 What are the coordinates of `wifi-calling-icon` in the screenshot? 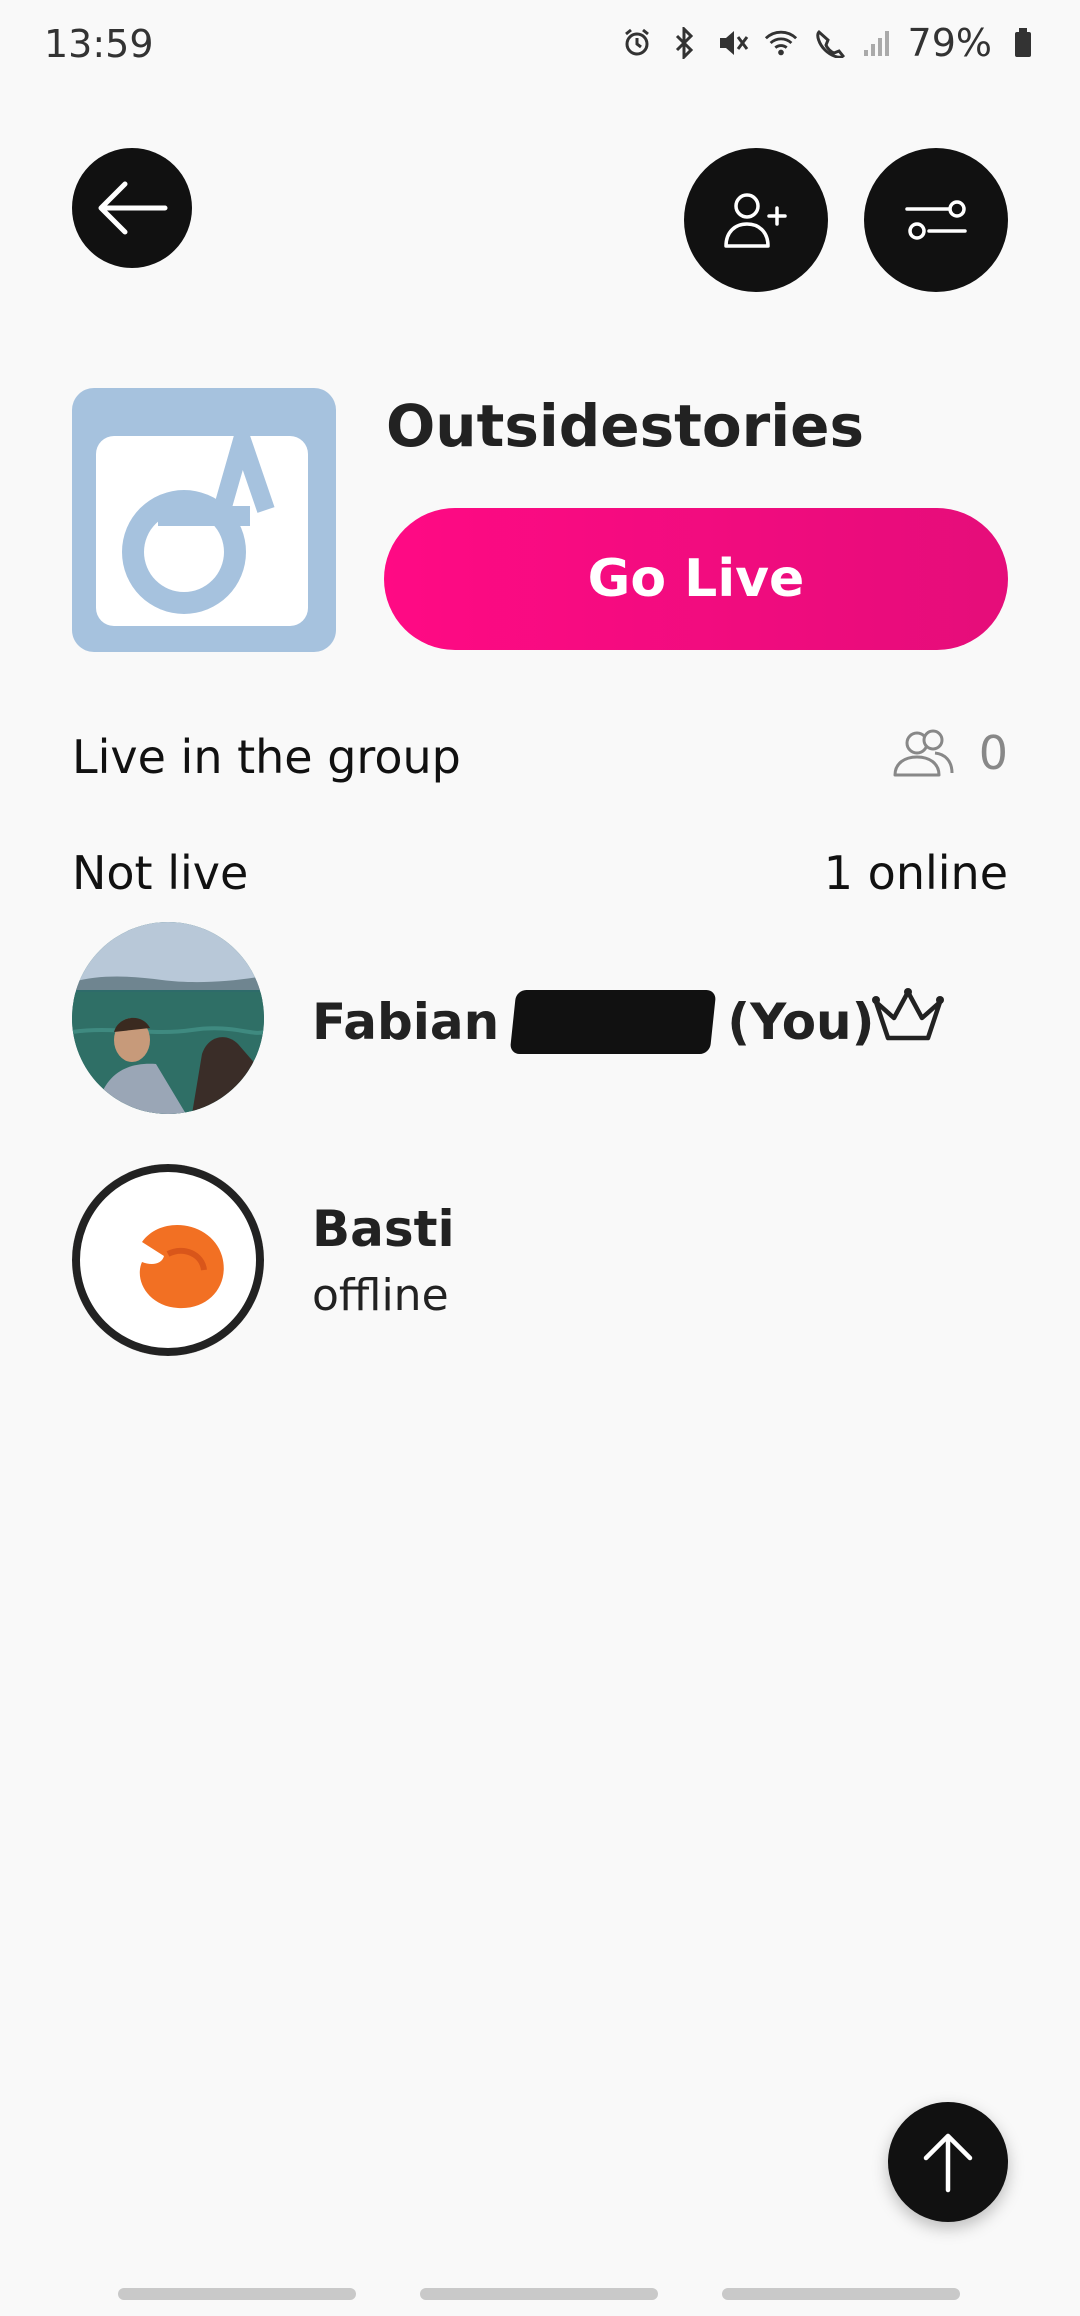 It's located at (829, 43).